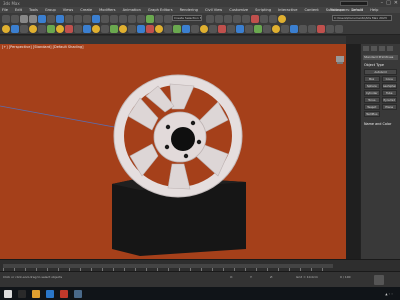  Describe the element at coordinates (132, 18) in the screenshot. I see `reference-coord-icon` at that location.